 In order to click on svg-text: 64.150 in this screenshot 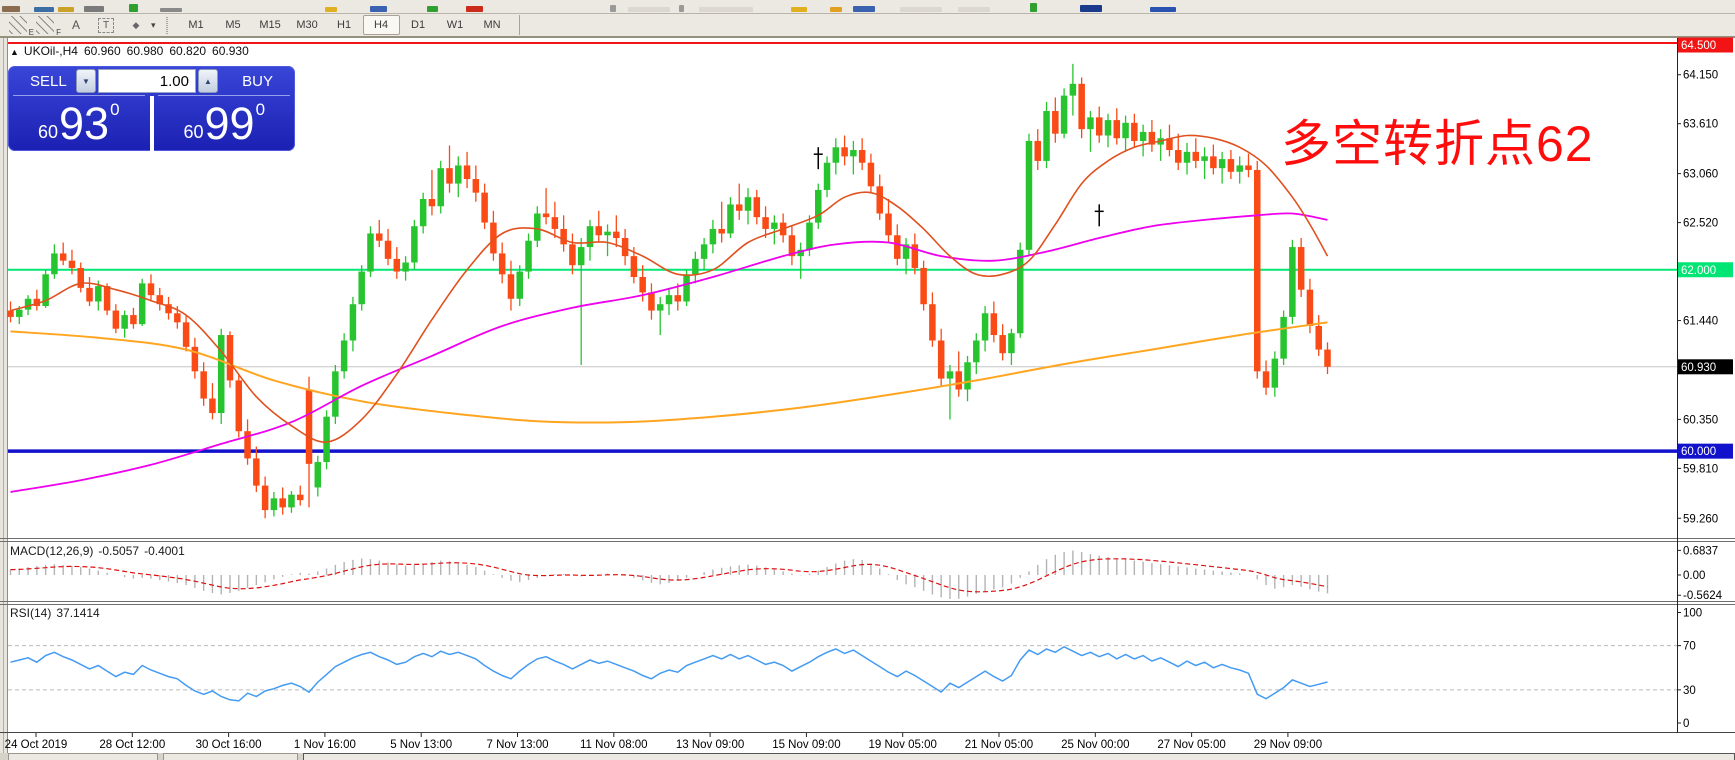, I will do `click(1700, 76)`.